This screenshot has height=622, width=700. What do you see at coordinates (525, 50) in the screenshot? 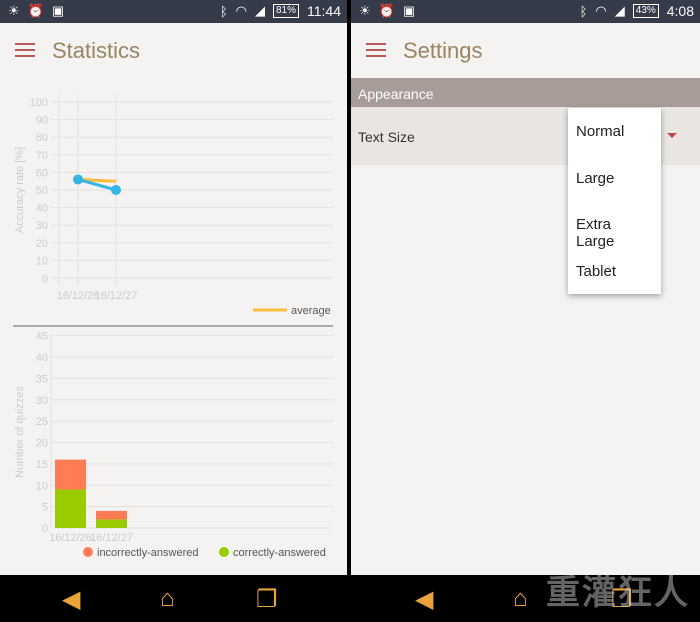
I see `app-bar: Settings` at bounding box center [525, 50].